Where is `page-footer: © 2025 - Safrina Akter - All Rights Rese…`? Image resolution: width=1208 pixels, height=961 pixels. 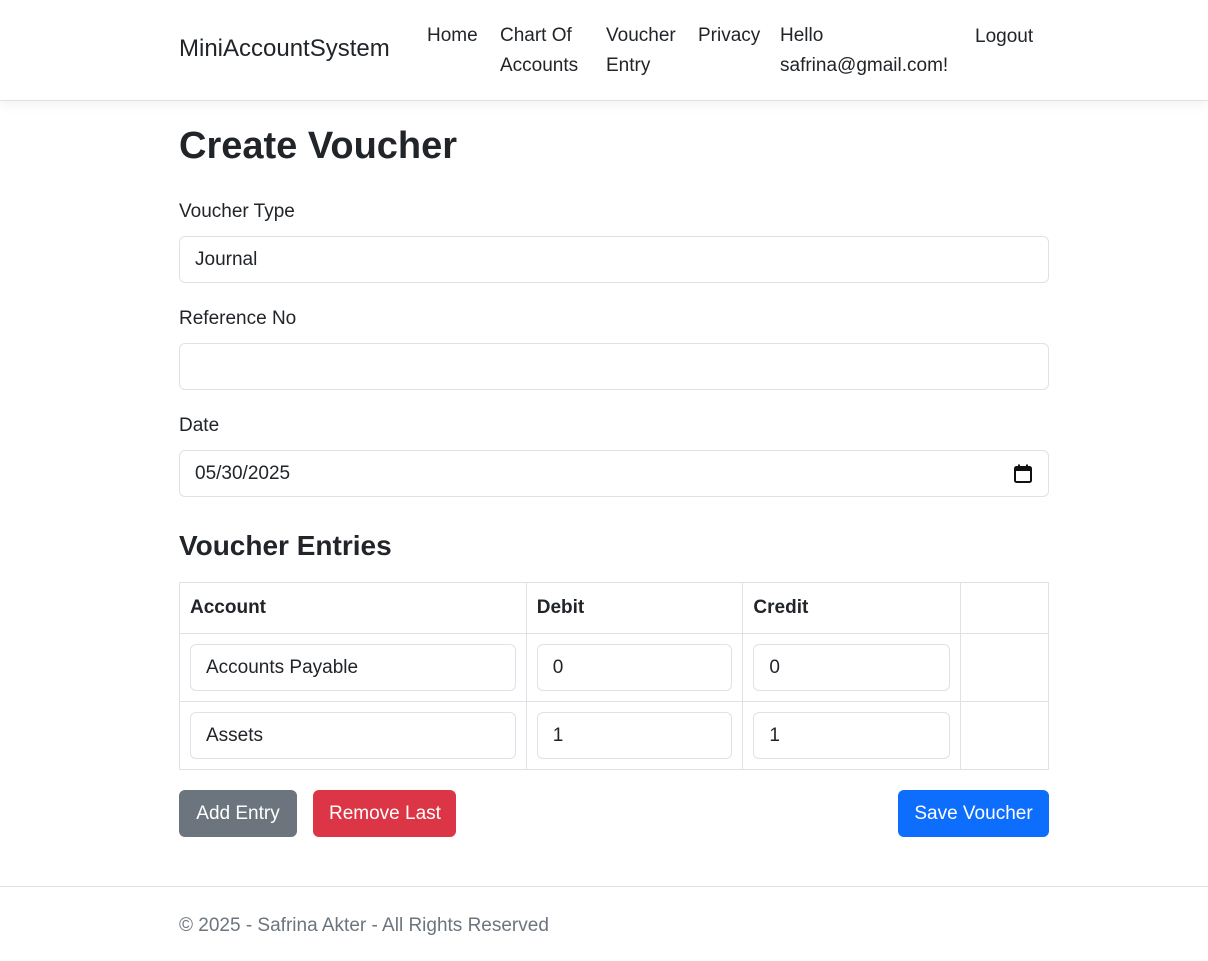 page-footer: © 2025 - Safrina Akter - All Rights Rese… is located at coordinates (604, 923).